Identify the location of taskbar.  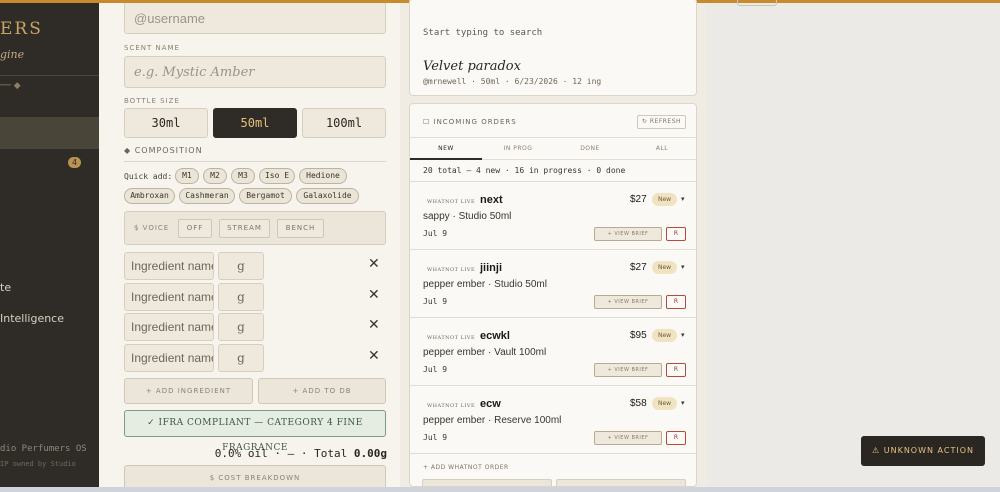
(500, 489).